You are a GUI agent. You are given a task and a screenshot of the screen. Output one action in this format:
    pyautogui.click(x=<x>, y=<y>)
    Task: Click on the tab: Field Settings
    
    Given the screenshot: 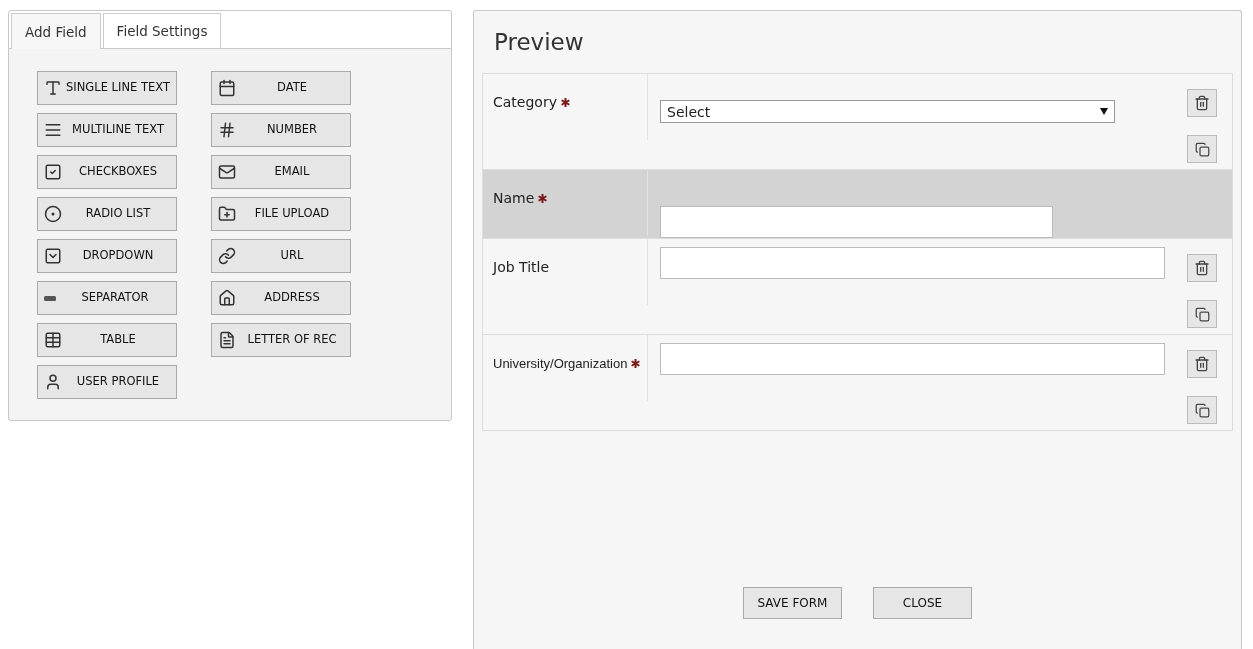 What is the action you would take?
    pyautogui.click(x=162, y=30)
    